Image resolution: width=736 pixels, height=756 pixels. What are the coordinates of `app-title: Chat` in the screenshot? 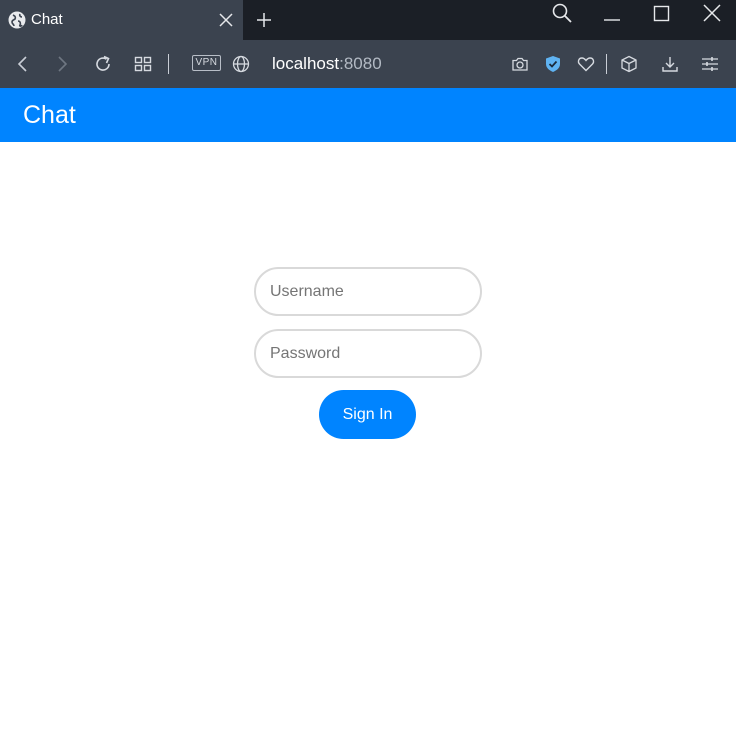 It's located at (49, 115).